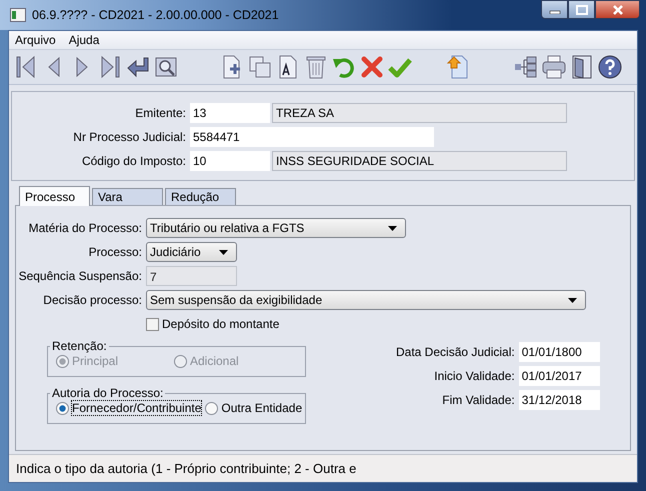 This screenshot has width=646, height=491. Describe the element at coordinates (200, 196) in the screenshot. I see `tab: Redução` at that location.